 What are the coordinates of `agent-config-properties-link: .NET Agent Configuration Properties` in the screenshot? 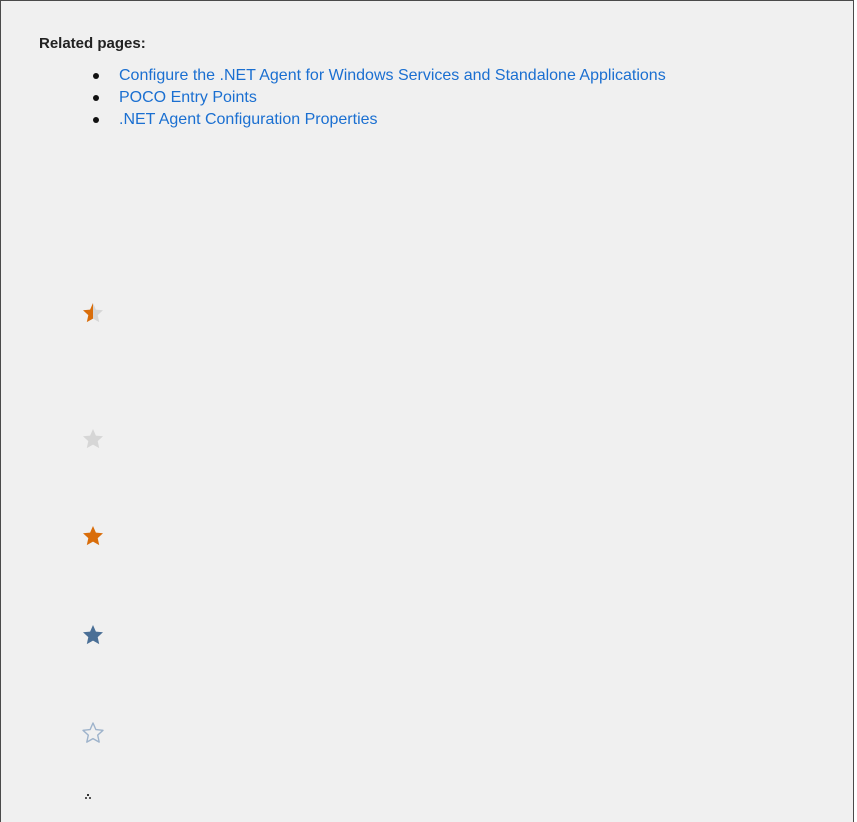 It's located at (248, 120).